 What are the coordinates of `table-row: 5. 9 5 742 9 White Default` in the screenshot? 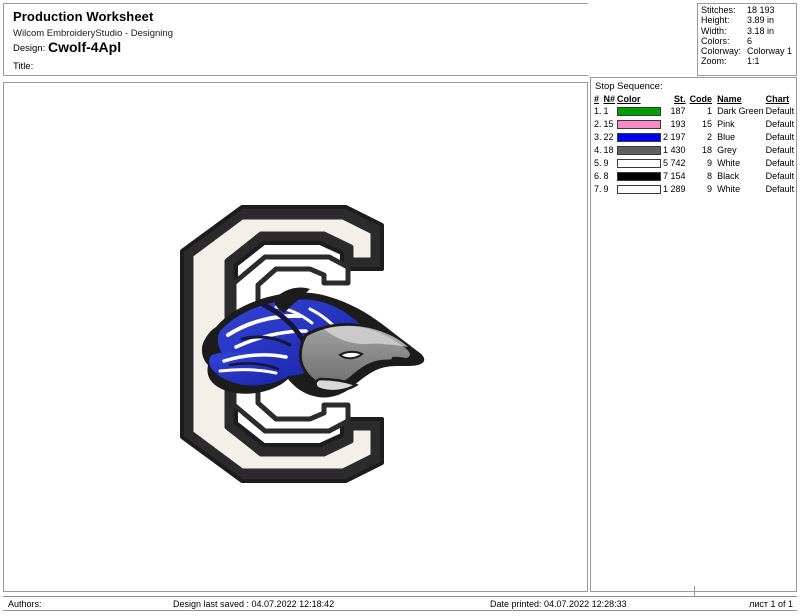 It's located at (694, 163).